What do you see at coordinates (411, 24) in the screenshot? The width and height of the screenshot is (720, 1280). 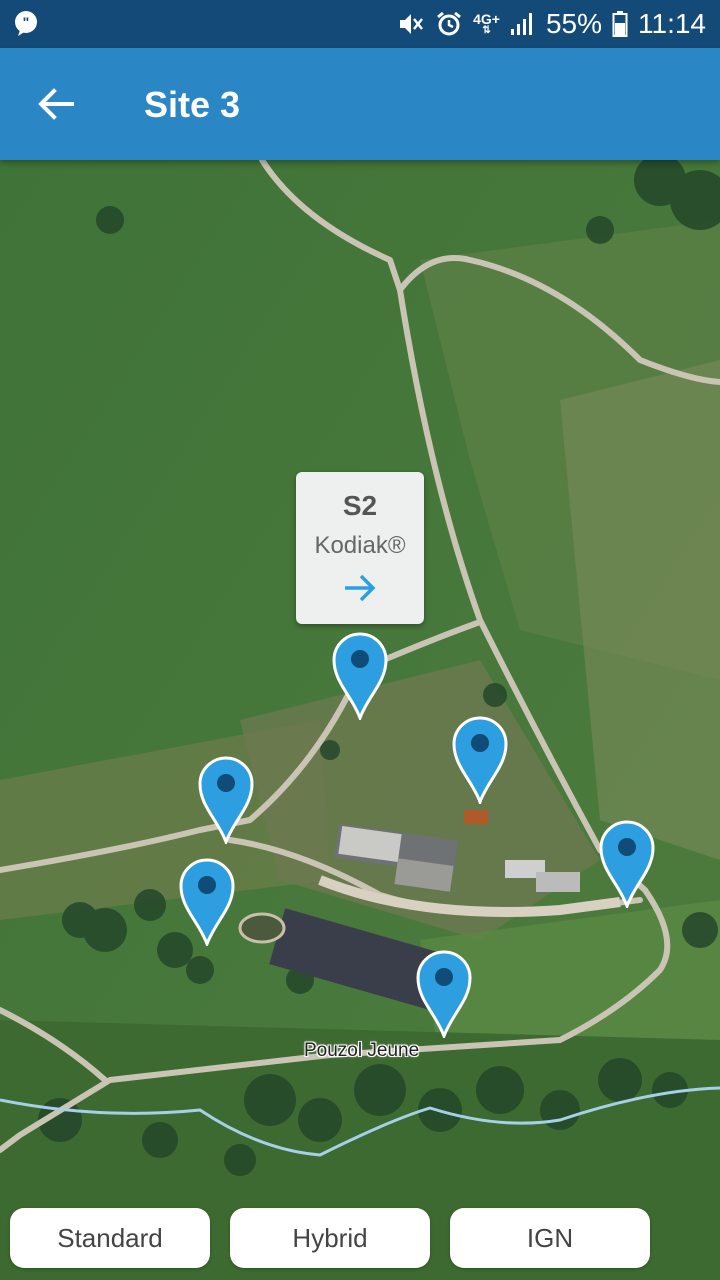 I see `mute-icon` at bounding box center [411, 24].